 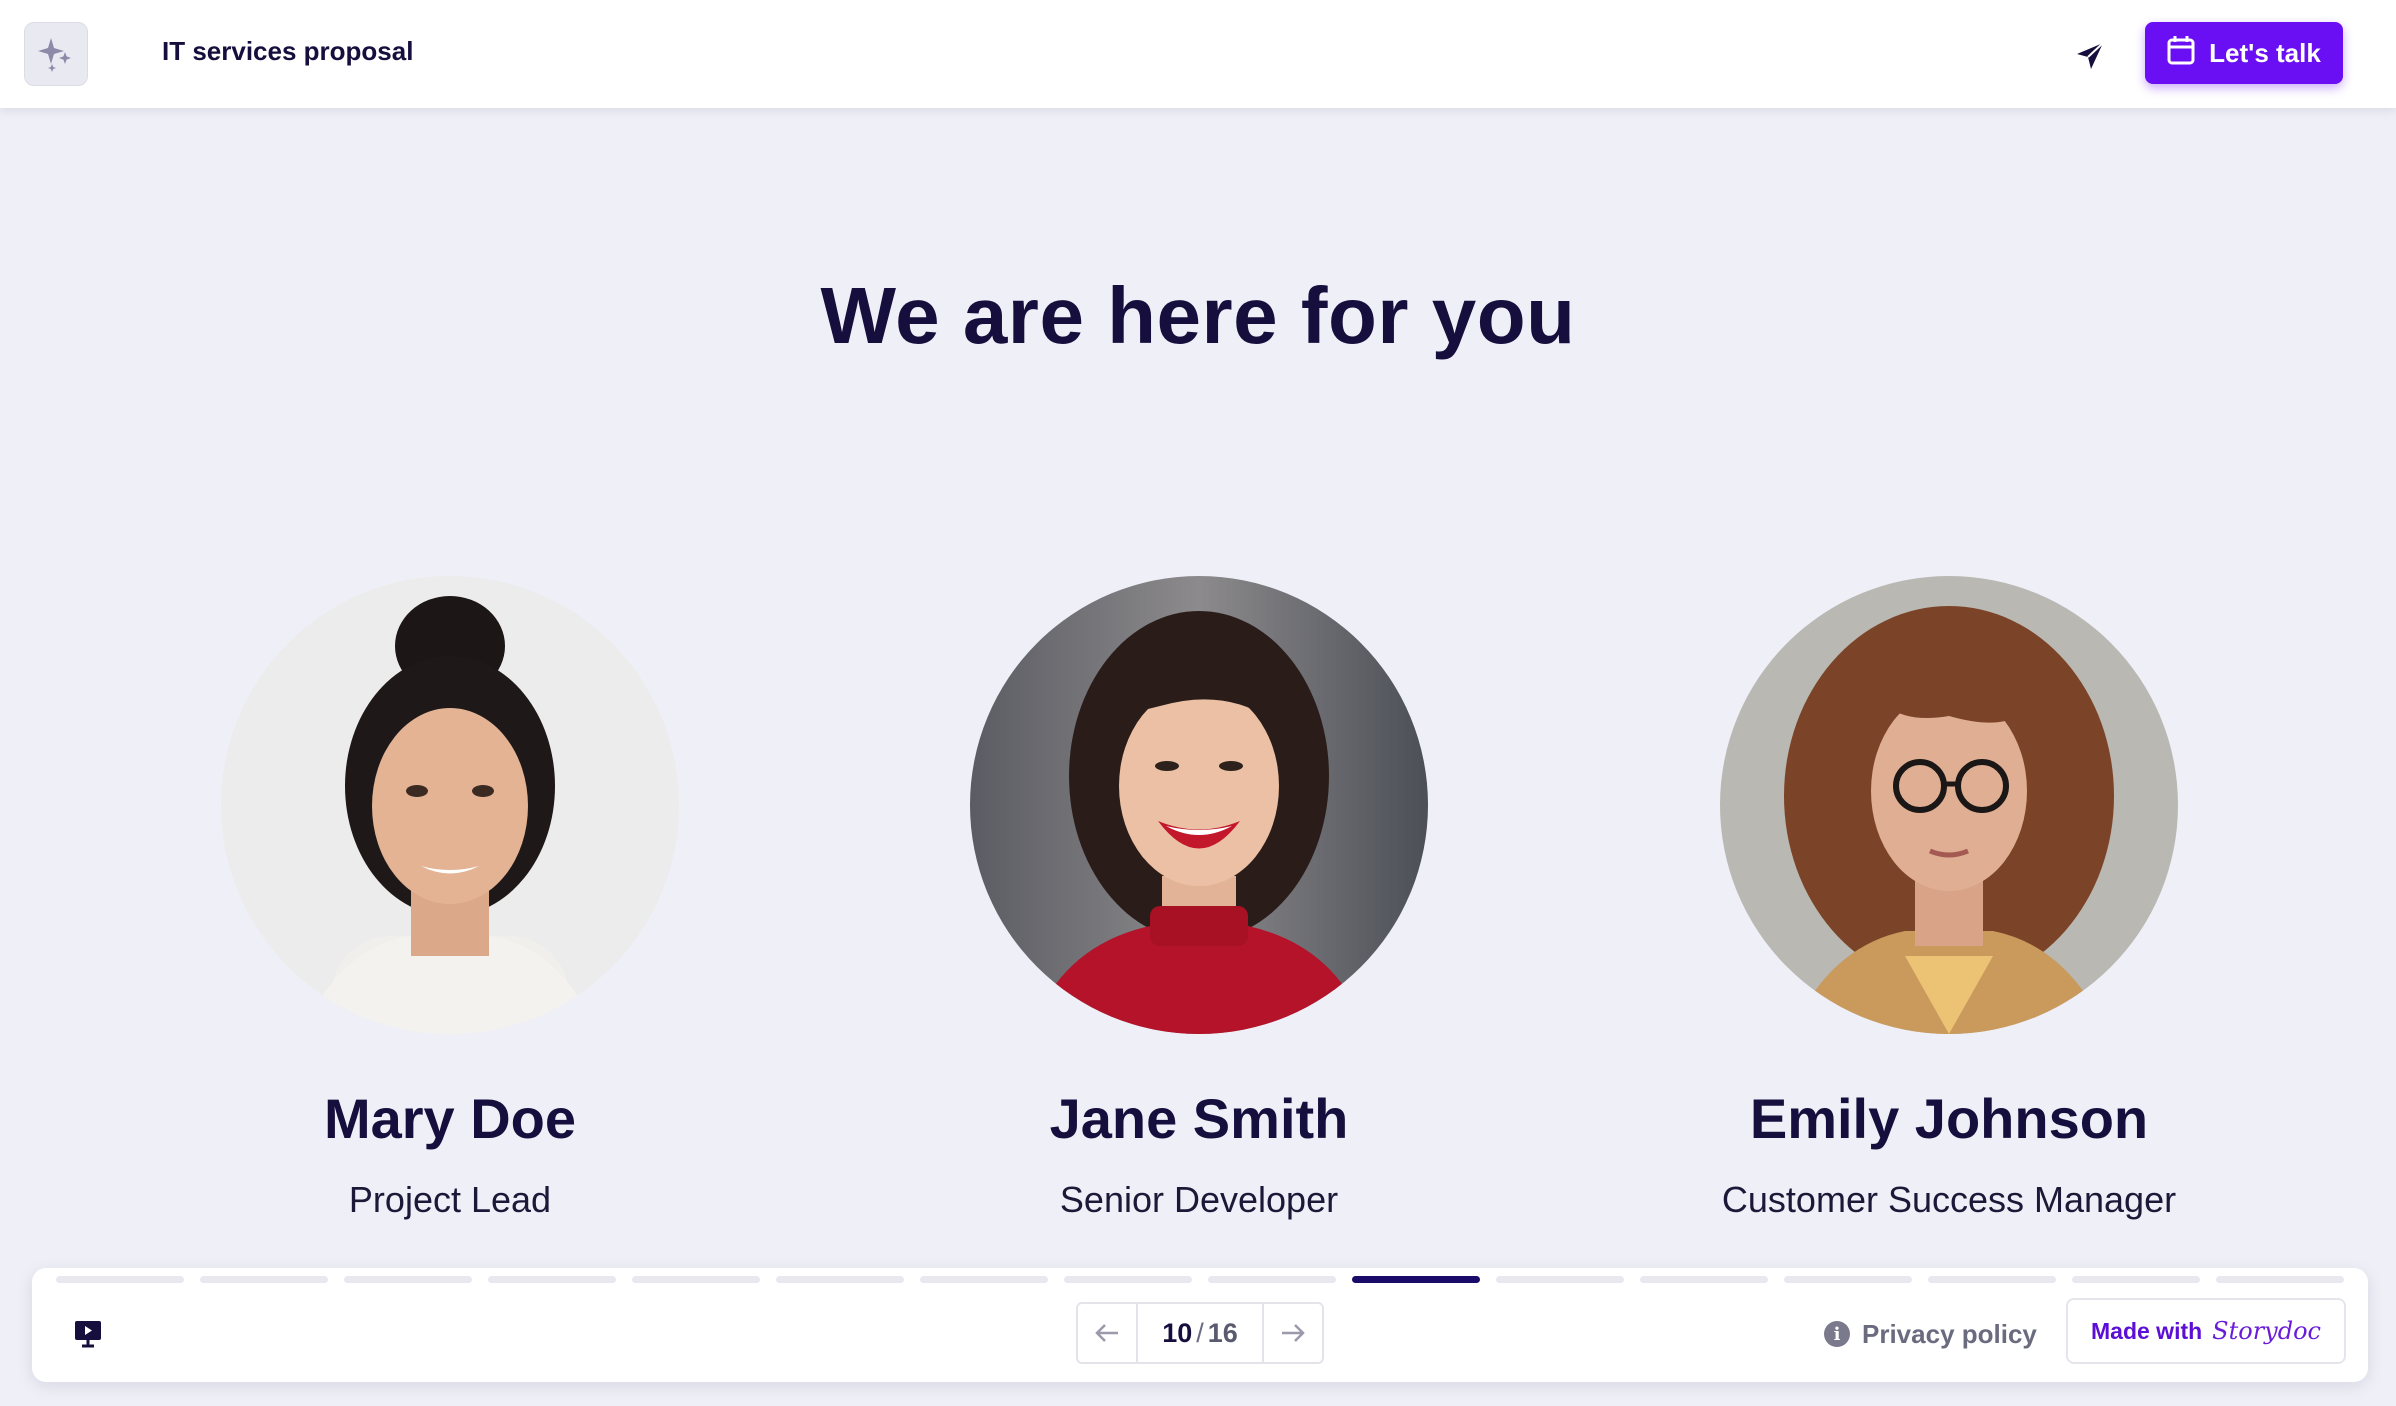 What do you see at coordinates (1949, 1333) in the screenshot?
I see `privacy-policy-label: Privacy policy` at bounding box center [1949, 1333].